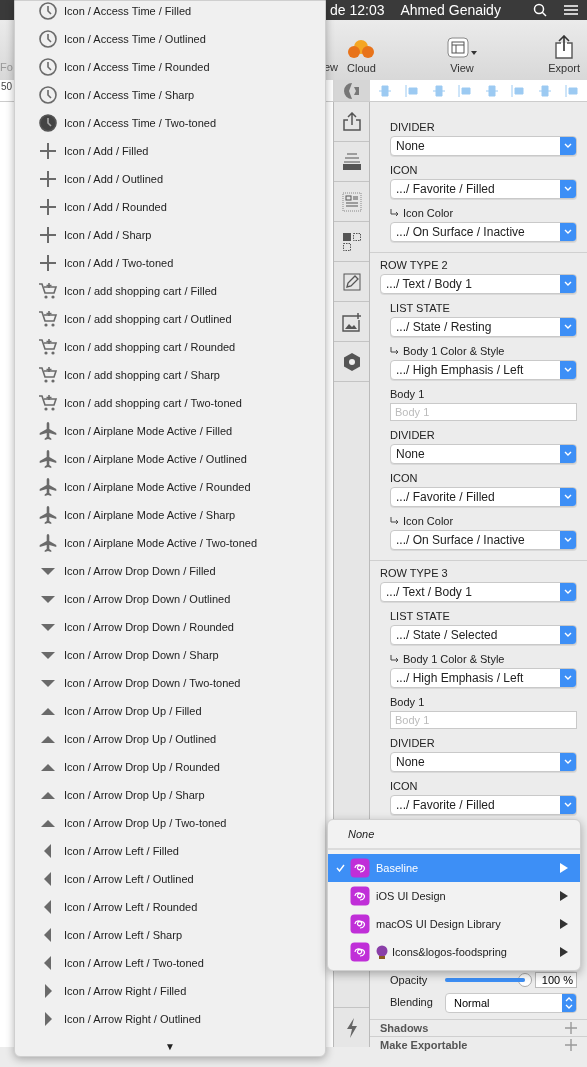 The width and height of the screenshot is (587, 1067). What do you see at coordinates (170, 1047) in the screenshot?
I see `scroll-arrow: ▼` at bounding box center [170, 1047].